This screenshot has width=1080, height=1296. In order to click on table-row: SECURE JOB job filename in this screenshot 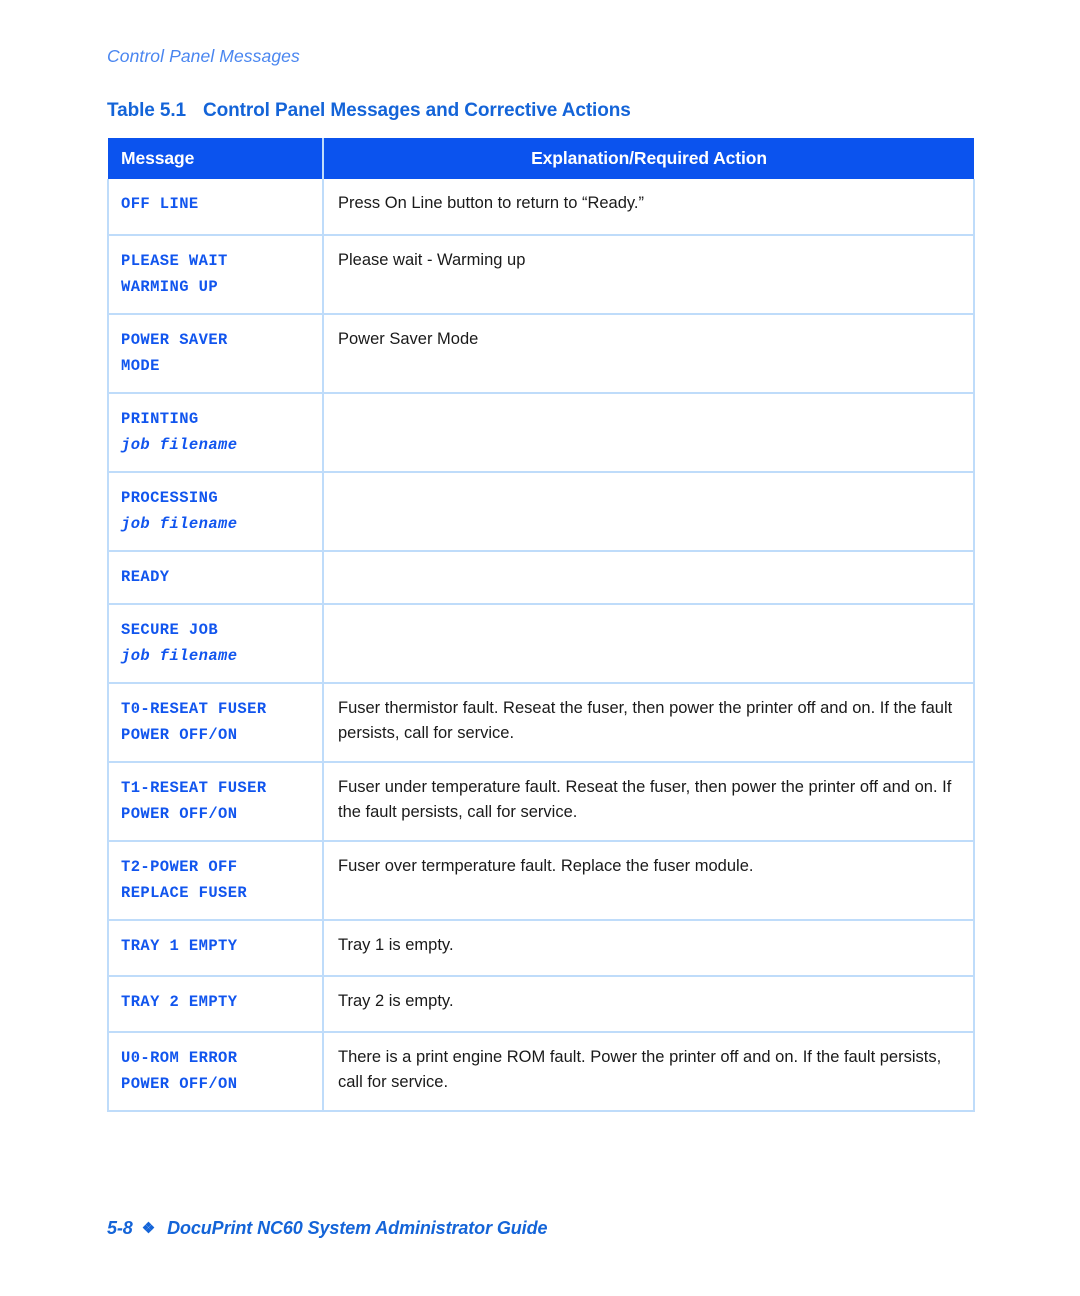, I will do `click(541, 644)`.